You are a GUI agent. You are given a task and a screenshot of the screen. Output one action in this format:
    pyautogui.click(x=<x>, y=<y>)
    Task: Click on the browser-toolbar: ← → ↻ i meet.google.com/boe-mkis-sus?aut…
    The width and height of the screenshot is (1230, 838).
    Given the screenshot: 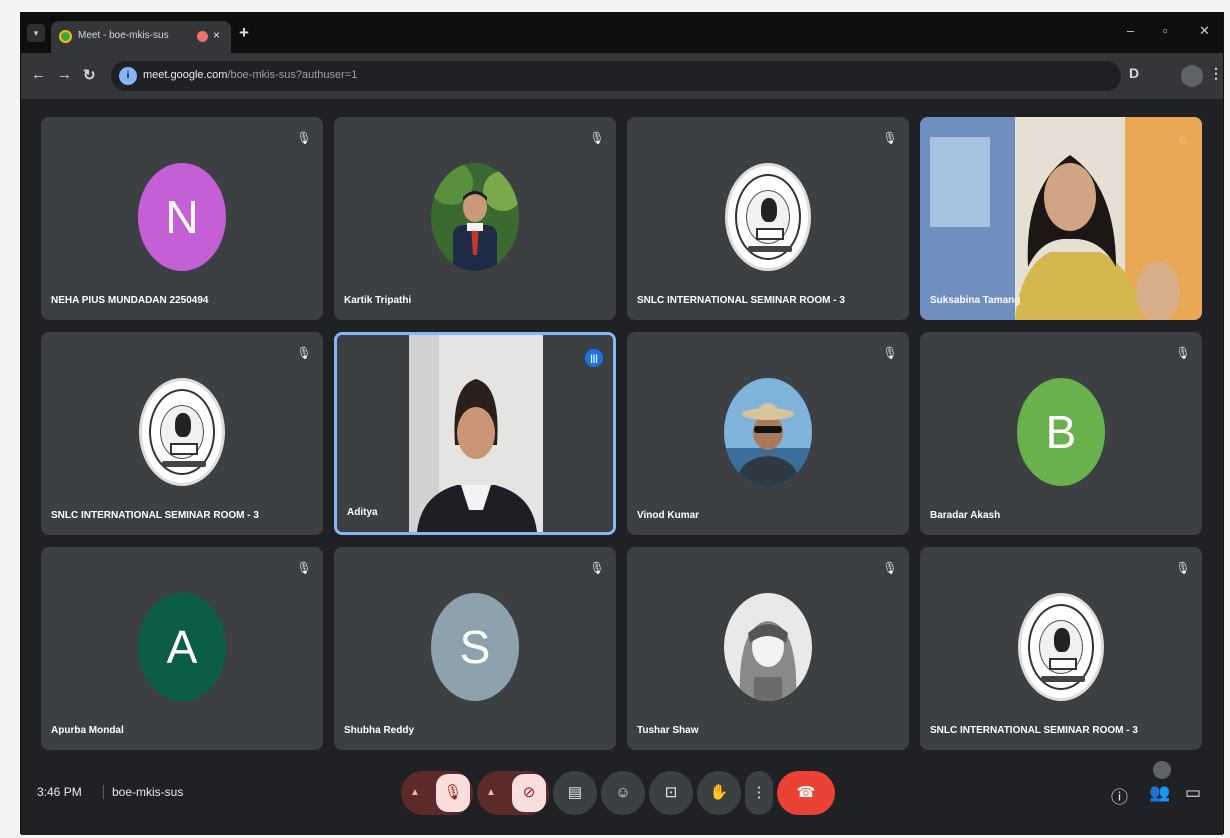 What is the action you would take?
    pyautogui.click(x=622, y=76)
    